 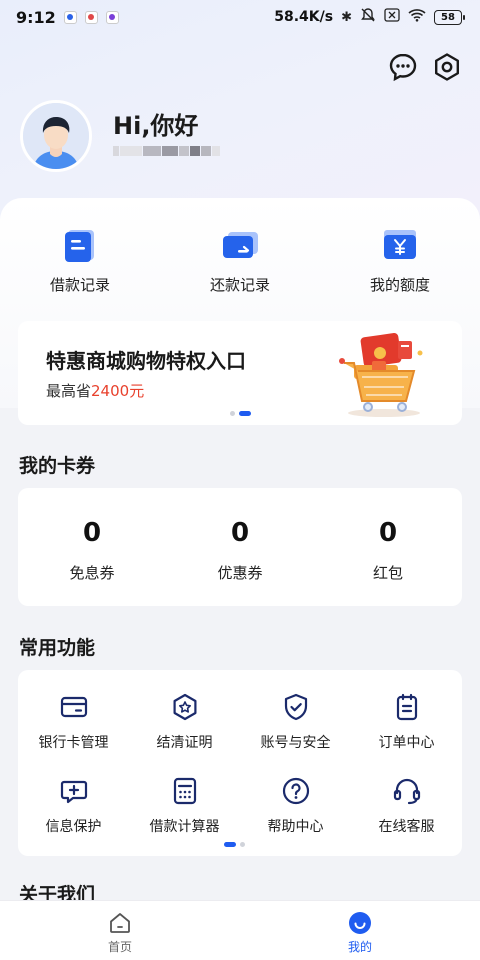 I want to click on coupon-interest-free: 0 免息券, so click(x=92, y=547).